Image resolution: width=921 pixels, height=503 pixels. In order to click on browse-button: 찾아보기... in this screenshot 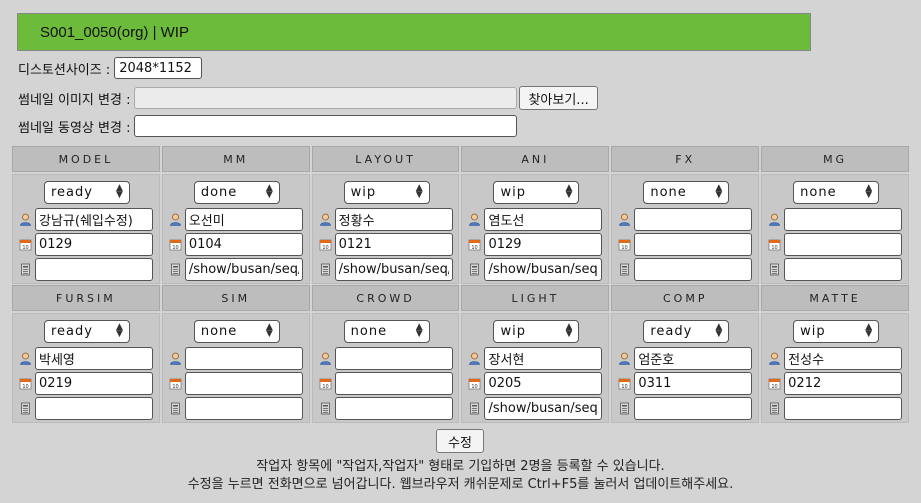, I will do `click(558, 98)`.